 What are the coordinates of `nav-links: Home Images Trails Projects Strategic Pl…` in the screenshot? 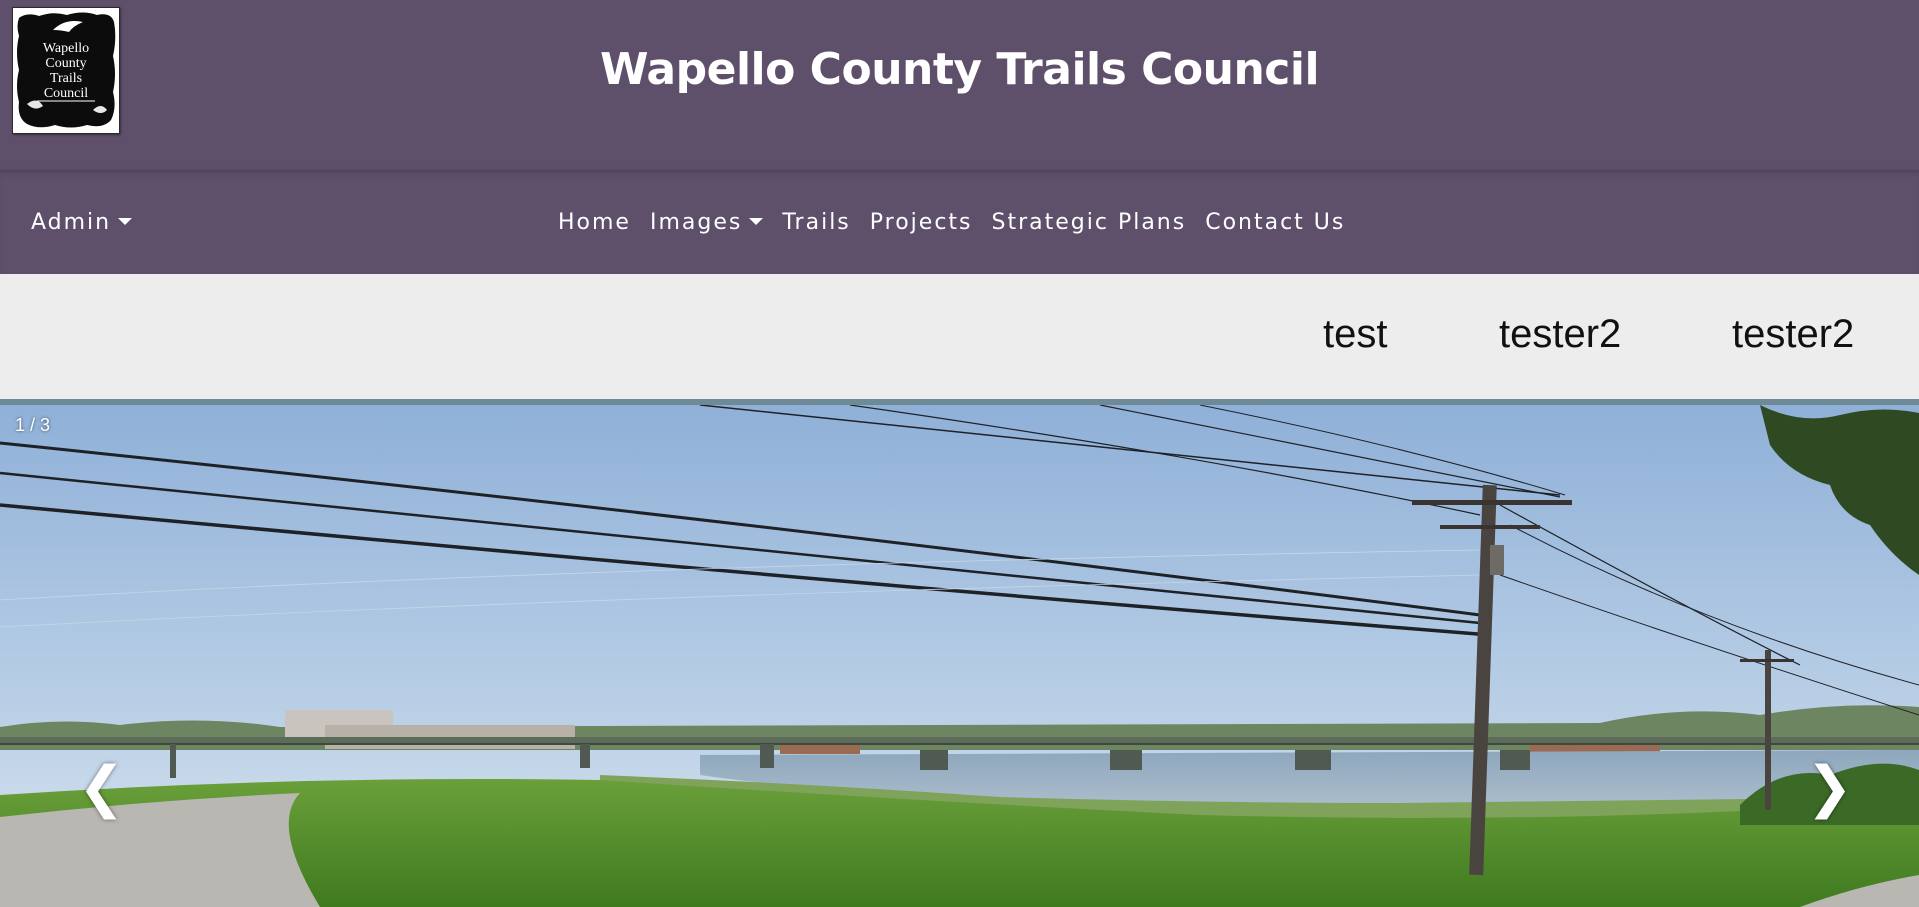 It's located at (951, 222).